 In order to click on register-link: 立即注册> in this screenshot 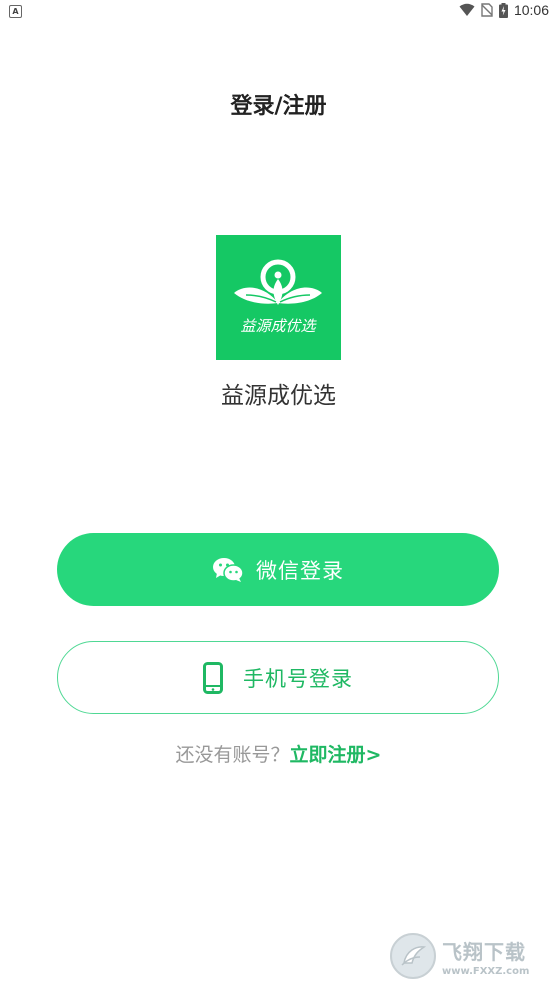, I will do `click(336, 755)`.